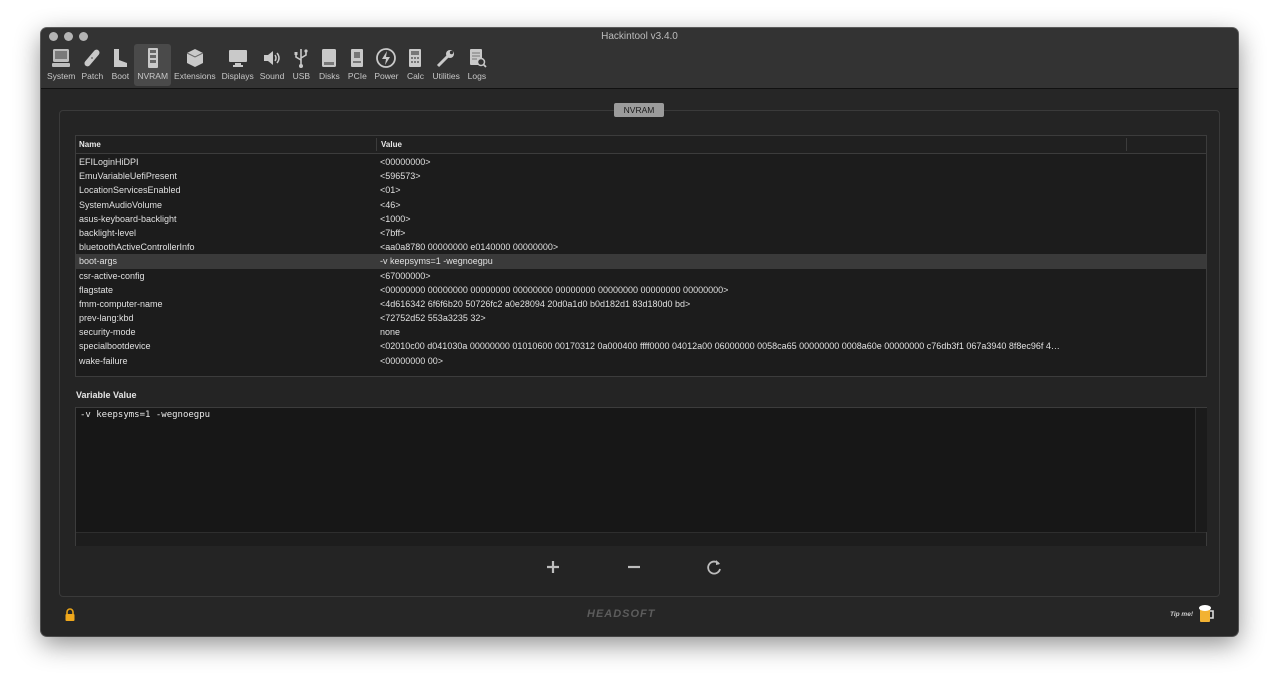  I want to click on beer-mug-icon, so click(1207, 616).